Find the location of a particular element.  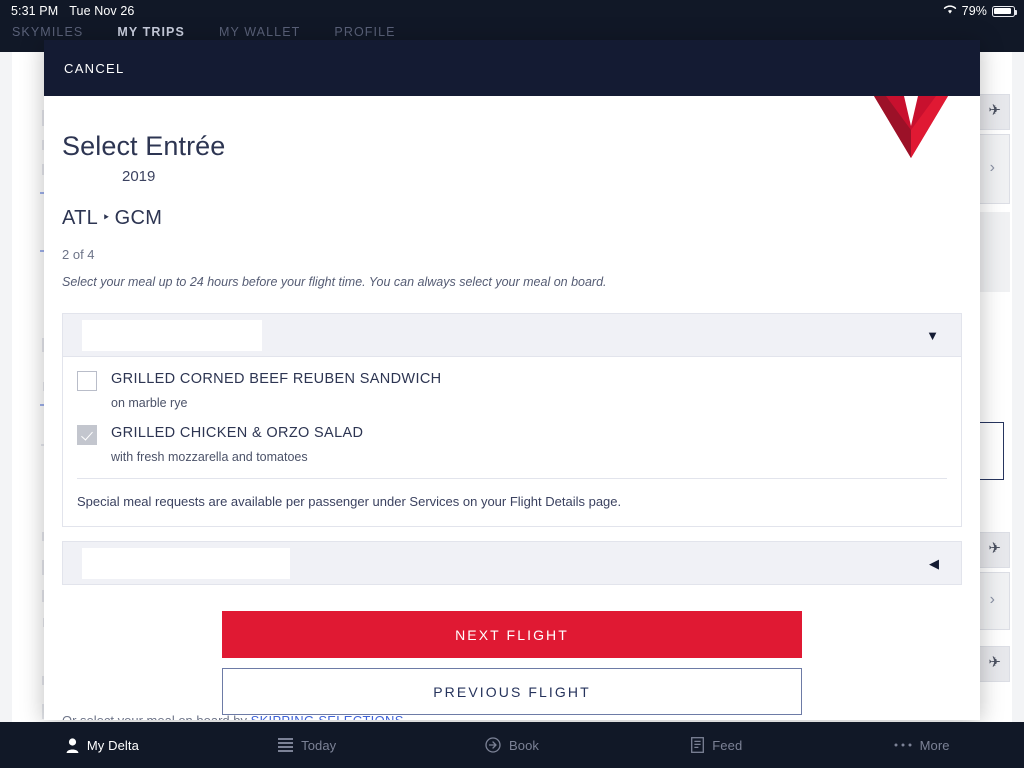

tab-my-delta: My Delta is located at coordinates (102, 745).